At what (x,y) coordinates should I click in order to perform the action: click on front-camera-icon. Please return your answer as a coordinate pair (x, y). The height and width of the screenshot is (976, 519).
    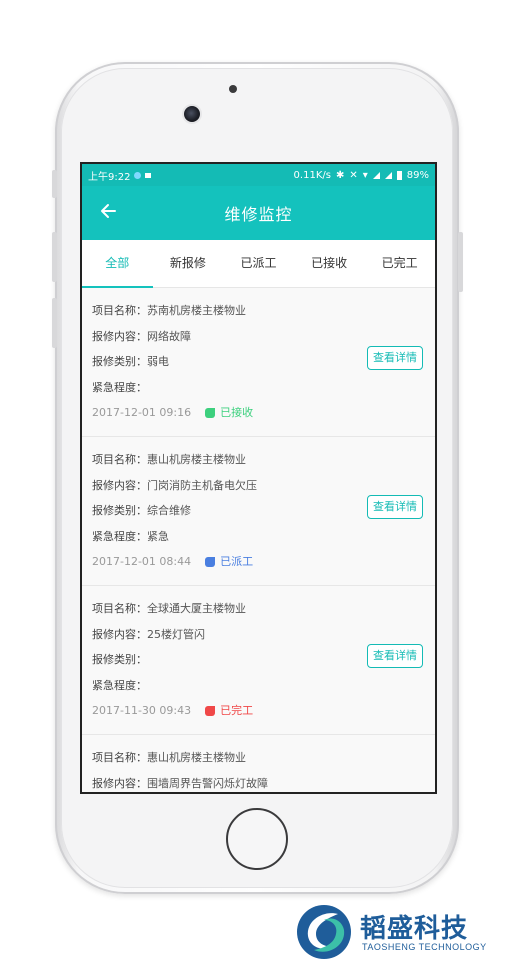
    Looking at the image, I should click on (192, 114).